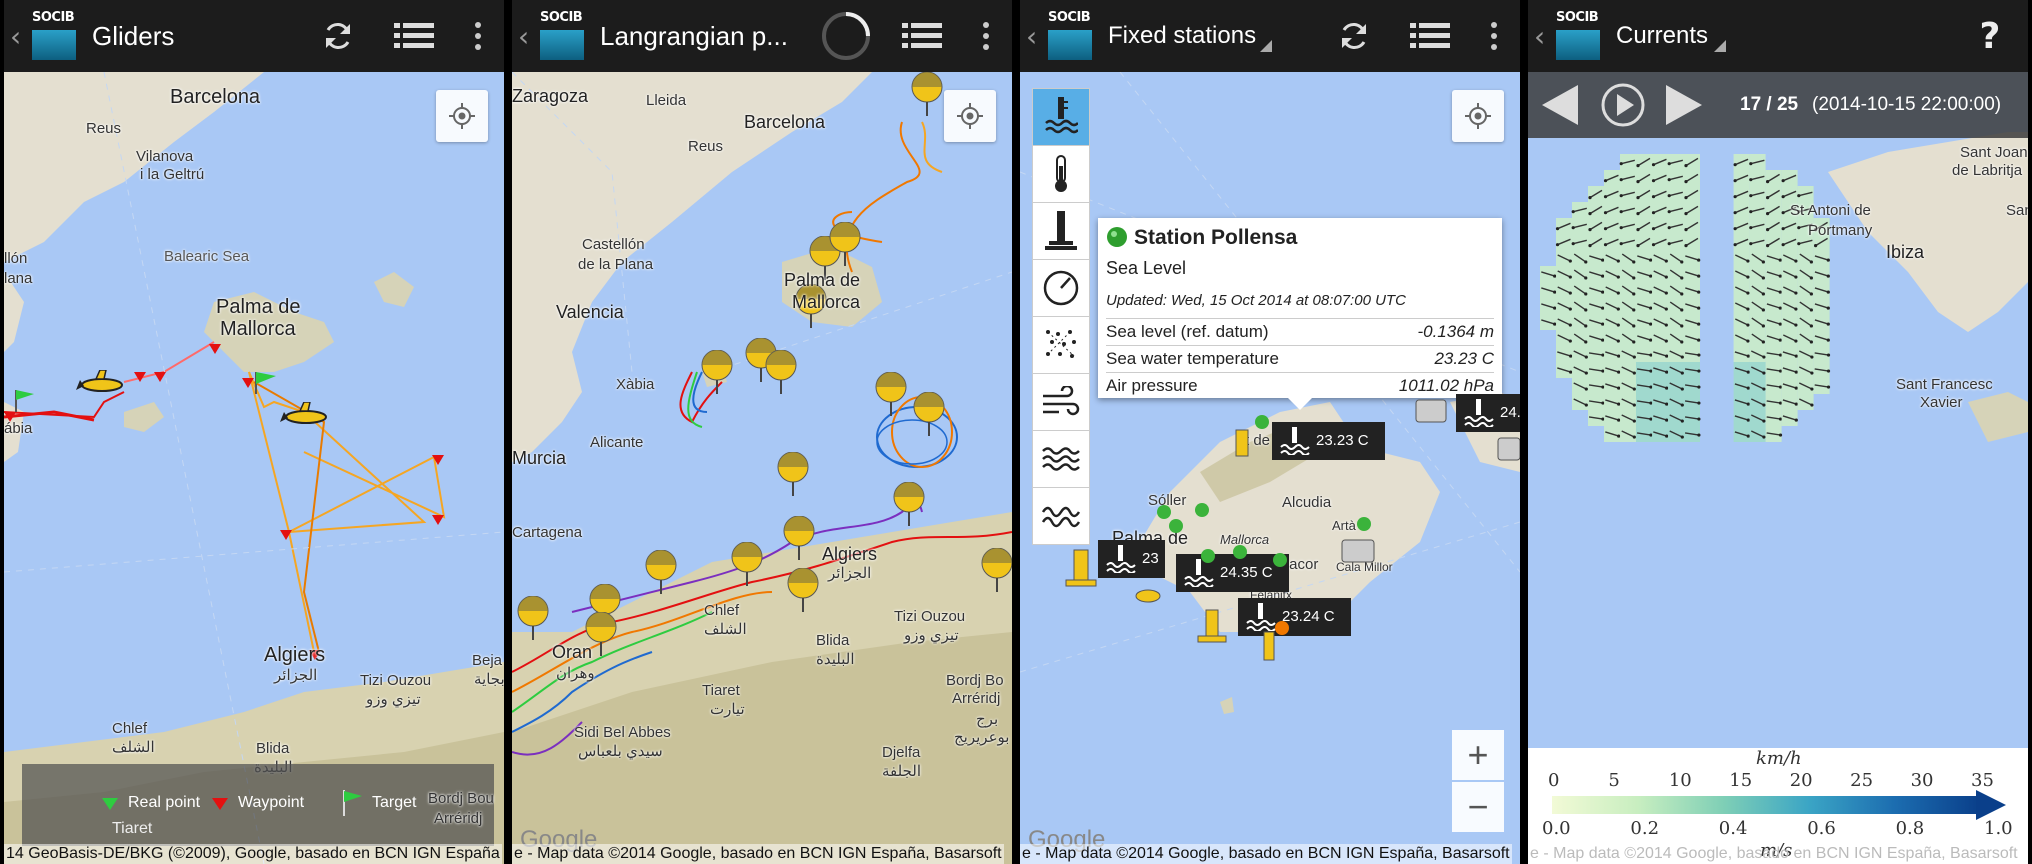 The width and height of the screenshot is (2032, 864). Describe the element at coordinates (1685, 298) in the screenshot. I see `current-vector-field` at that location.